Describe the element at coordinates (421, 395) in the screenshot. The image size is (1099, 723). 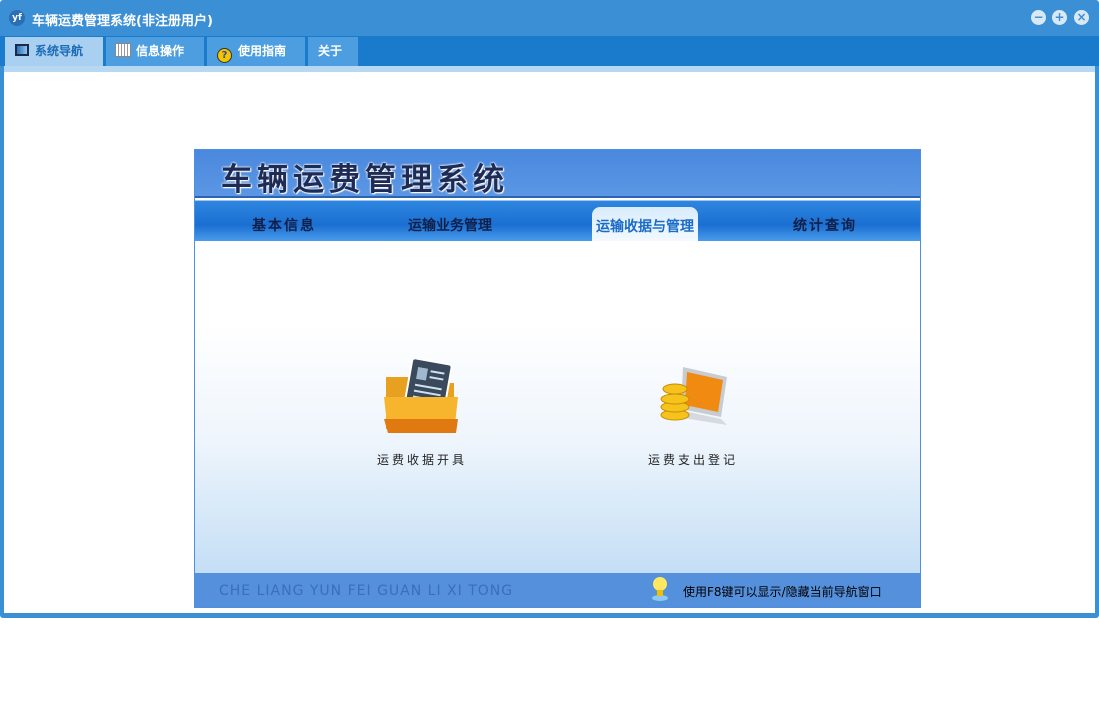
I see `folder-document-icon` at that location.